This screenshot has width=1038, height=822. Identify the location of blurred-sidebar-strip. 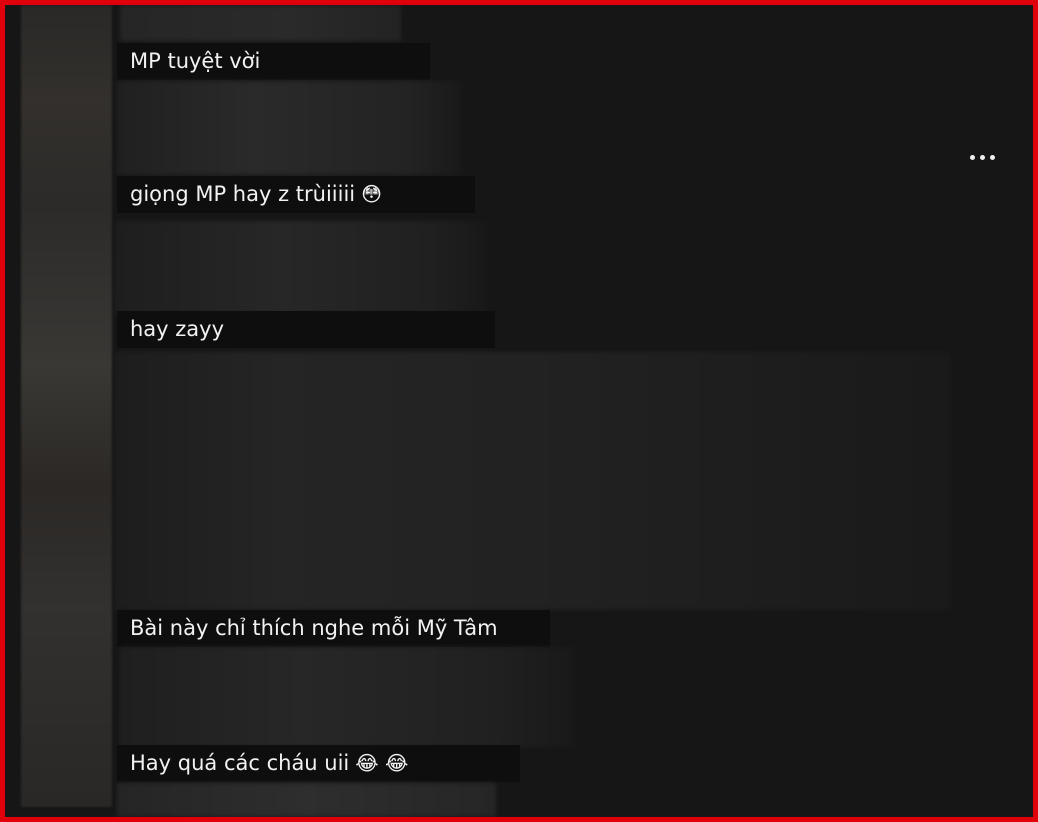
(66, 406).